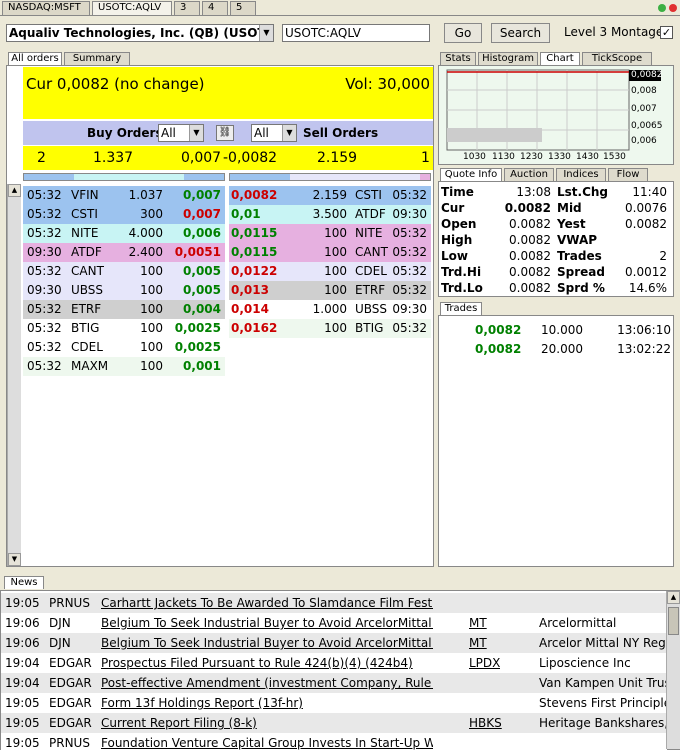 The height and width of the screenshot is (750, 680). What do you see at coordinates (628, 174) in the screenshot?
I see `tab-flow: Flow` at bounding box center [628, 174].